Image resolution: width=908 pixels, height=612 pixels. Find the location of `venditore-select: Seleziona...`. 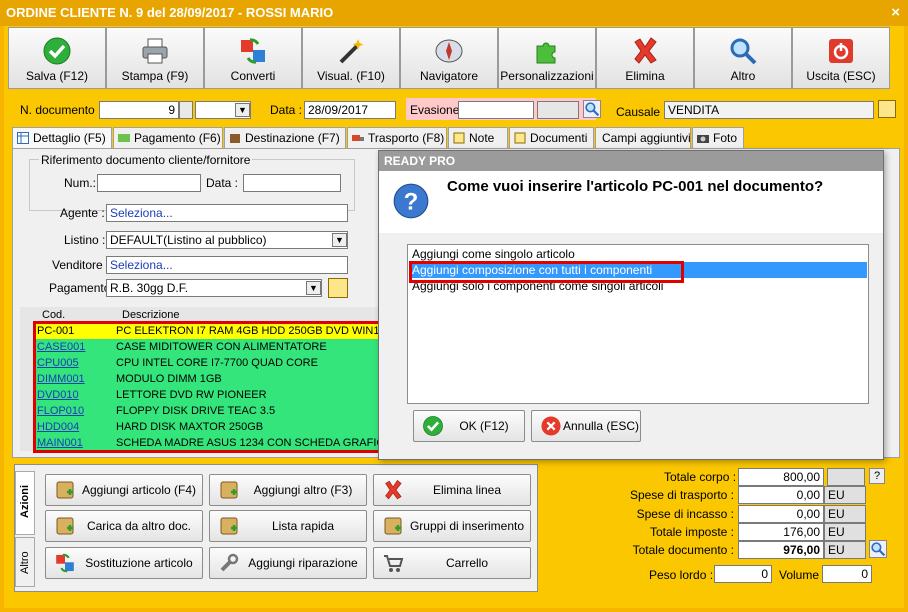

venditore-select: Seleziona... is located at coordinates (227, 265).